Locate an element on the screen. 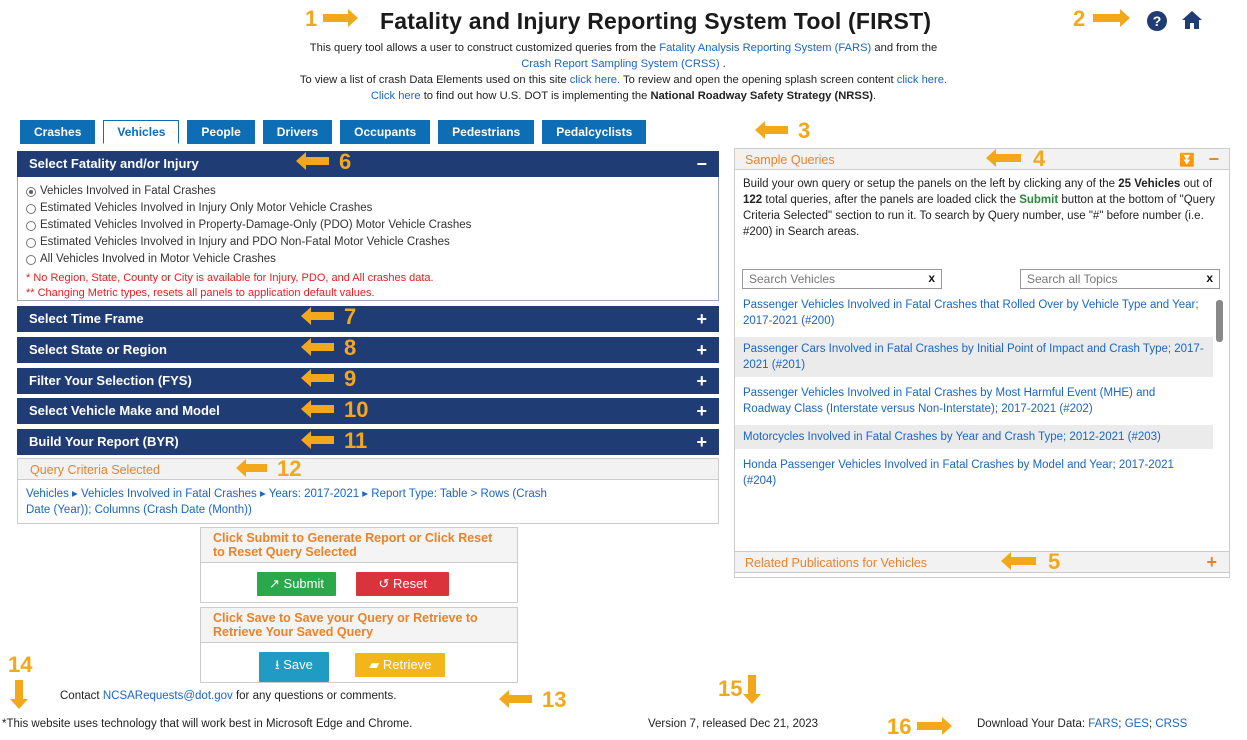  callout-1: 1 is located at coordinates (332, 19).